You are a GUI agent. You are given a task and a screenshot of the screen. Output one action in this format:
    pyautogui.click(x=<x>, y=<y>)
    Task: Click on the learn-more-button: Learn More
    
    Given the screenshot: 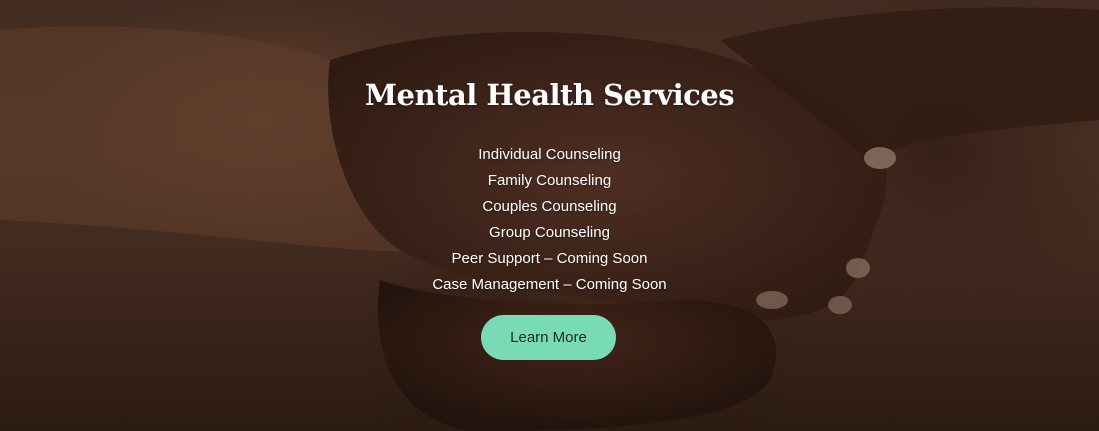 What is the action you would take?
    pyautogui.click(x=548, y=337)
    